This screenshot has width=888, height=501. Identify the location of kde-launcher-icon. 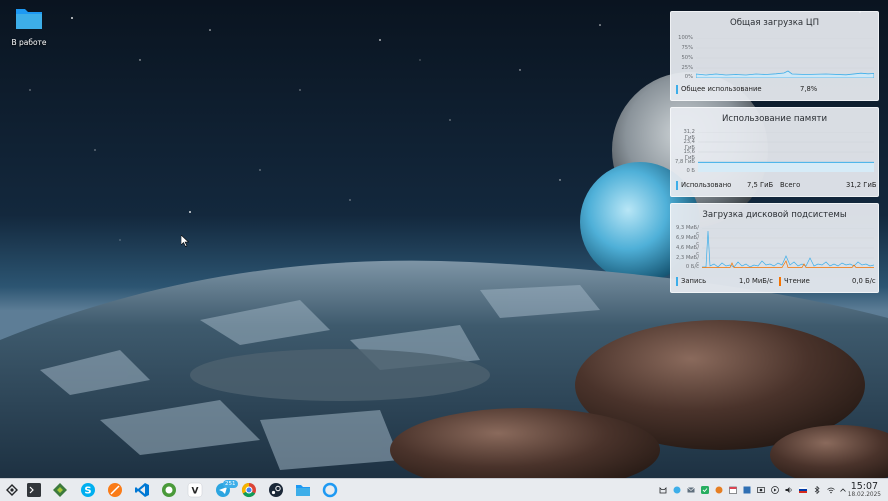
(12, 490).